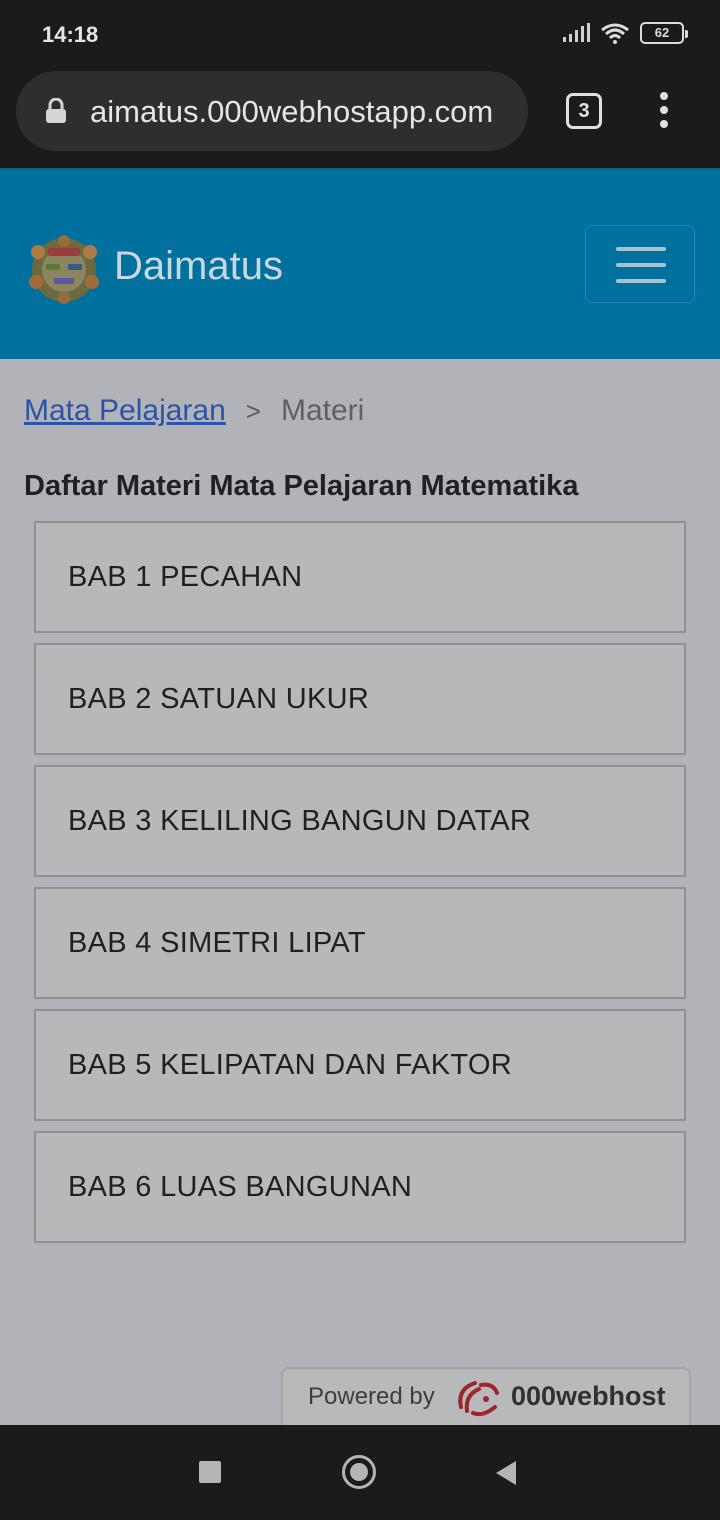 The image size is (720, 1520). Describe the element at coordinates (360, 1065) in the screenshot. I see `chapter-item-5: BAB 5 KELIPATAN DAN FAKTOR` at that location.